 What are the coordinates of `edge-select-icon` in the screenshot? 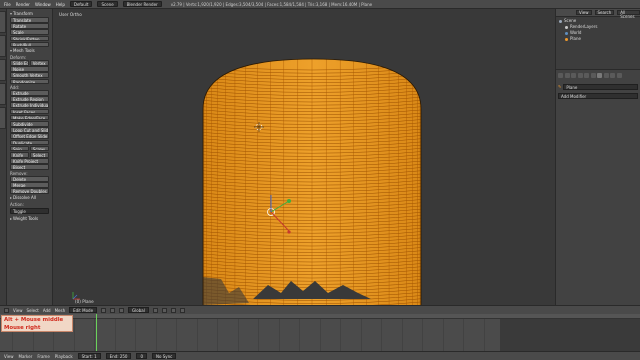 It's located at (164, 310).